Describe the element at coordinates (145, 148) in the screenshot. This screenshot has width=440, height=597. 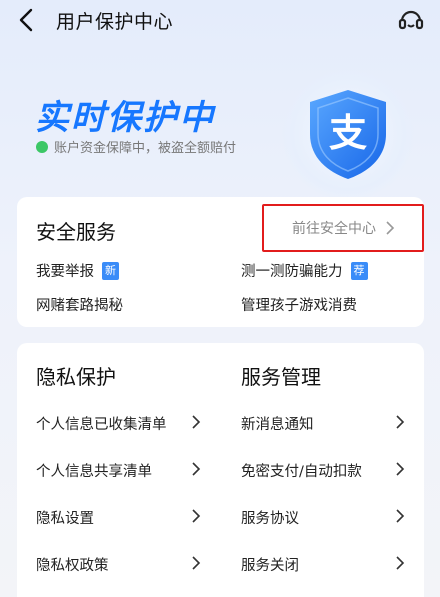
I see `protection-subtitle-text: 账户资金保障中，被盗全额赔付` at that location.